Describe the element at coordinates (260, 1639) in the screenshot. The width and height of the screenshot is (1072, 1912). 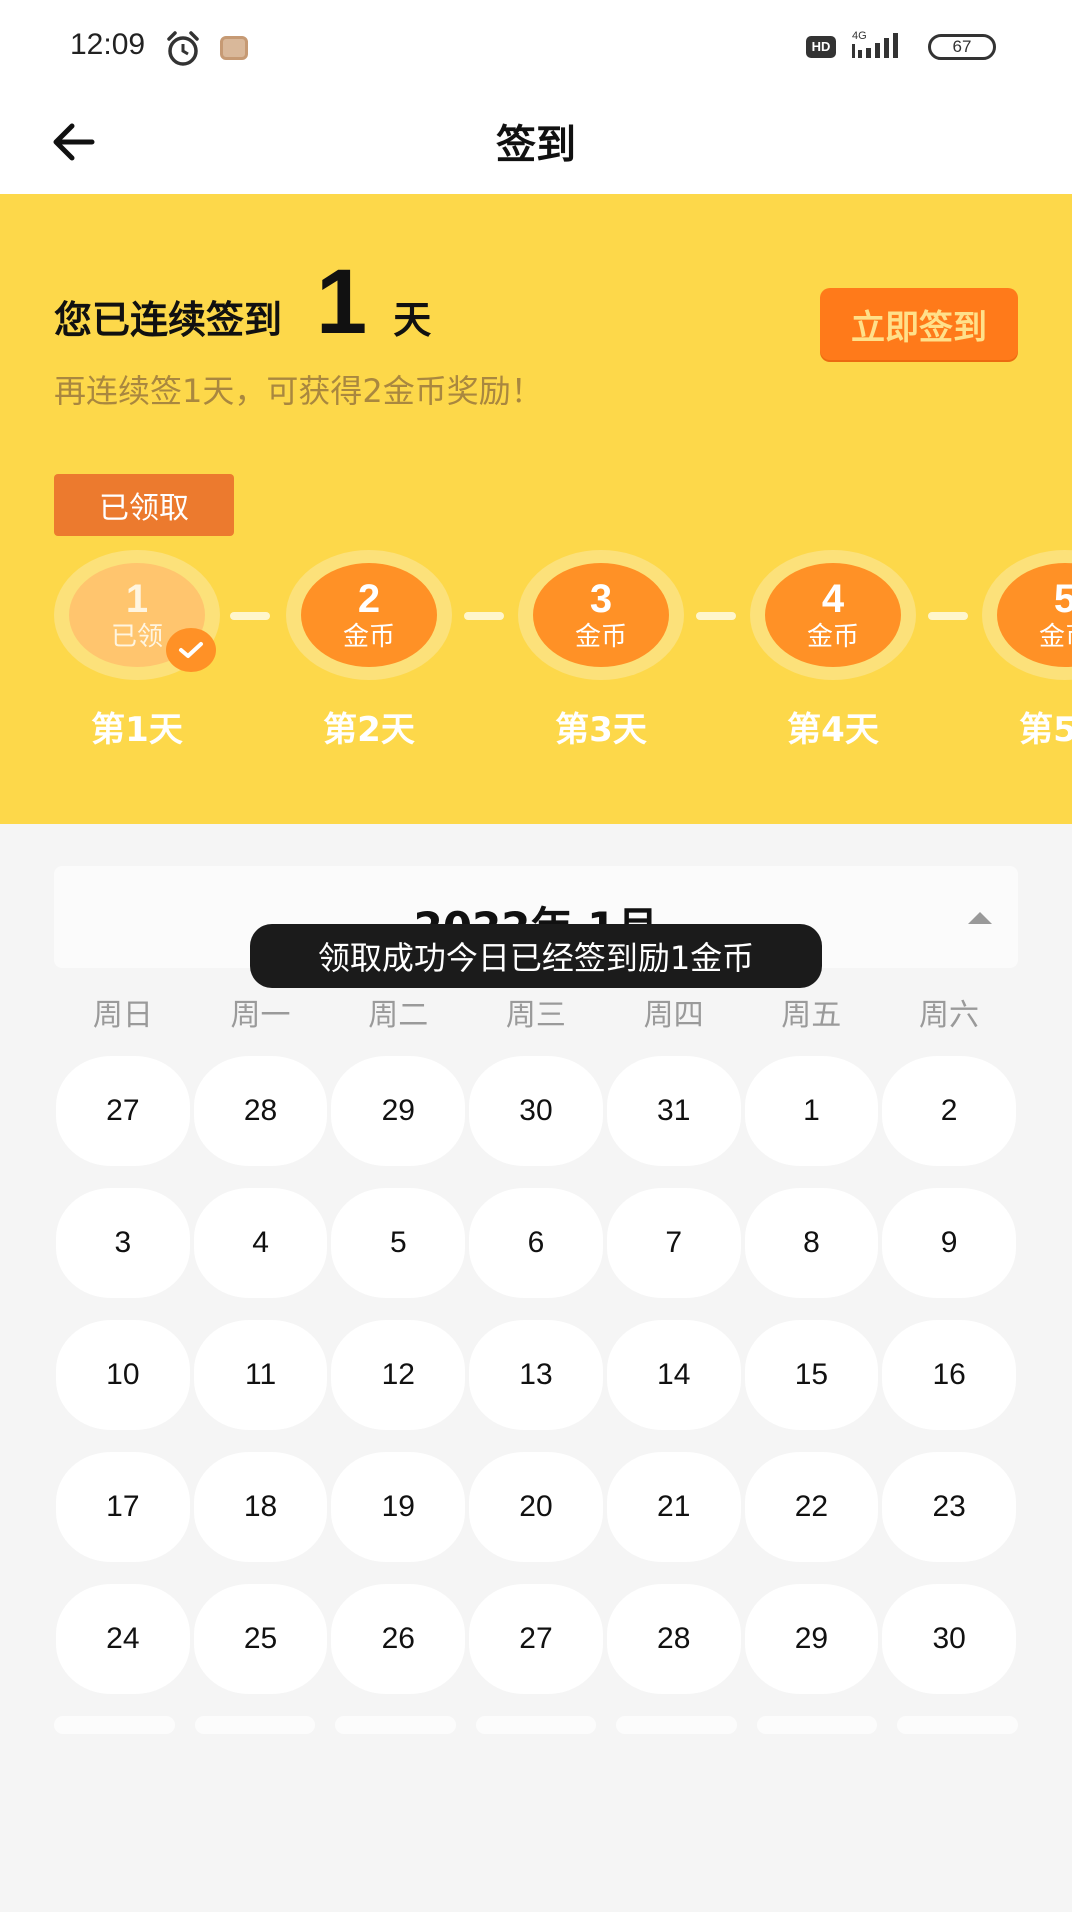
I see `date-cell: 25` at that location.